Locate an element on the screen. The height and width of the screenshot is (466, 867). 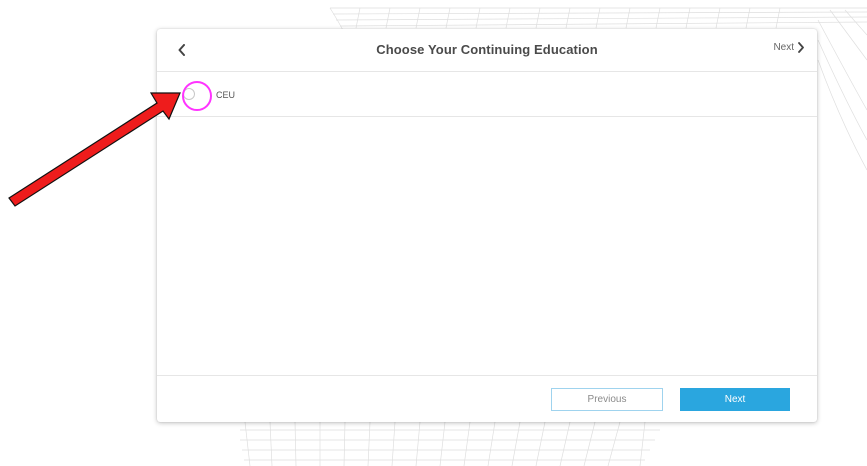
previous-button: Previous is located at coordinates (607, 399).